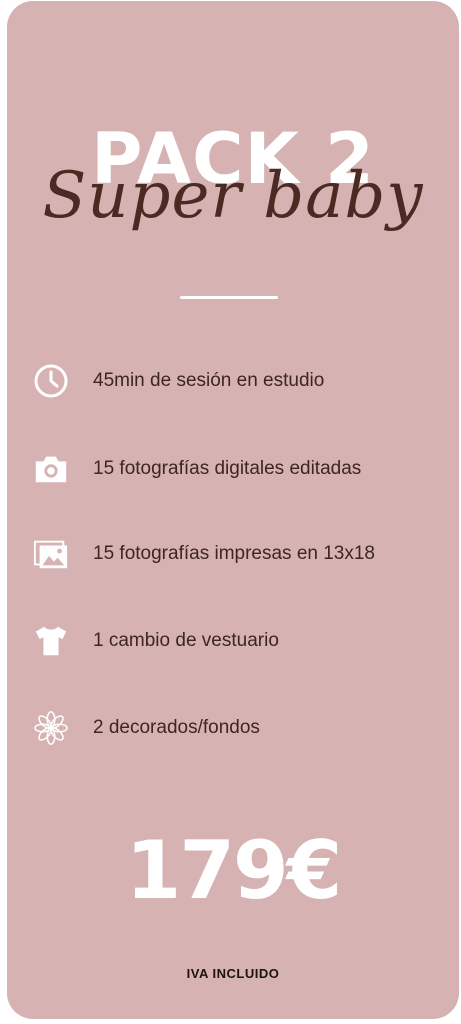 This screenshot has height=1024, width=461. What do you see at coordinates (233, 196) in the screenshot?
I see `pack-subtitle: Super baby` at bounding box center [233, 196].